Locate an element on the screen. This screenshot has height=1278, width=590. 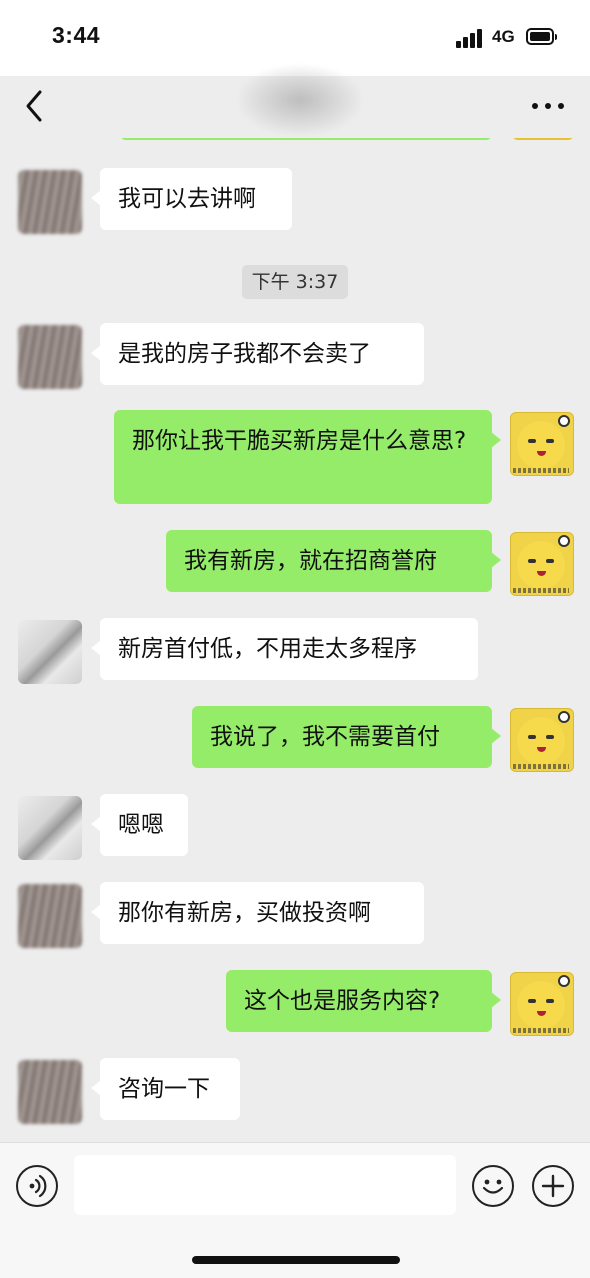
more-button is located at coordinates (548, 106).